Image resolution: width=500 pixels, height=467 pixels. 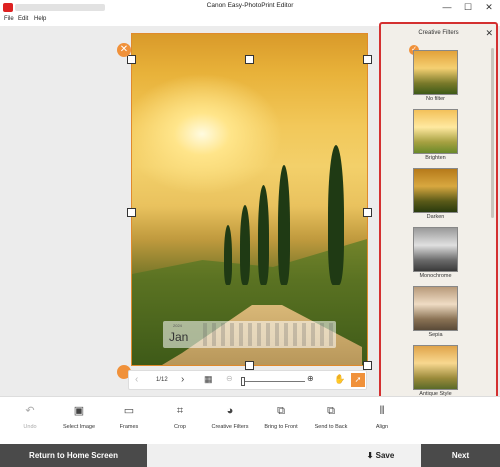 What do you see at coordinates (243, 381) in the screenshot?
I see `zoom-slider-knob` at bounding box center [243, 381].